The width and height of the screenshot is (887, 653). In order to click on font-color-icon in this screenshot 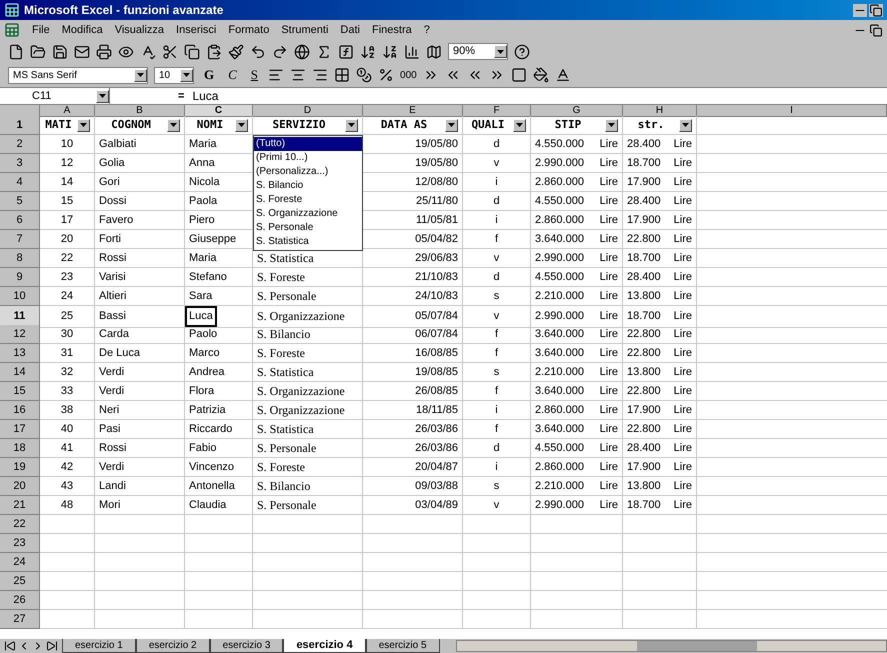, I will do `click(562, 75)`.